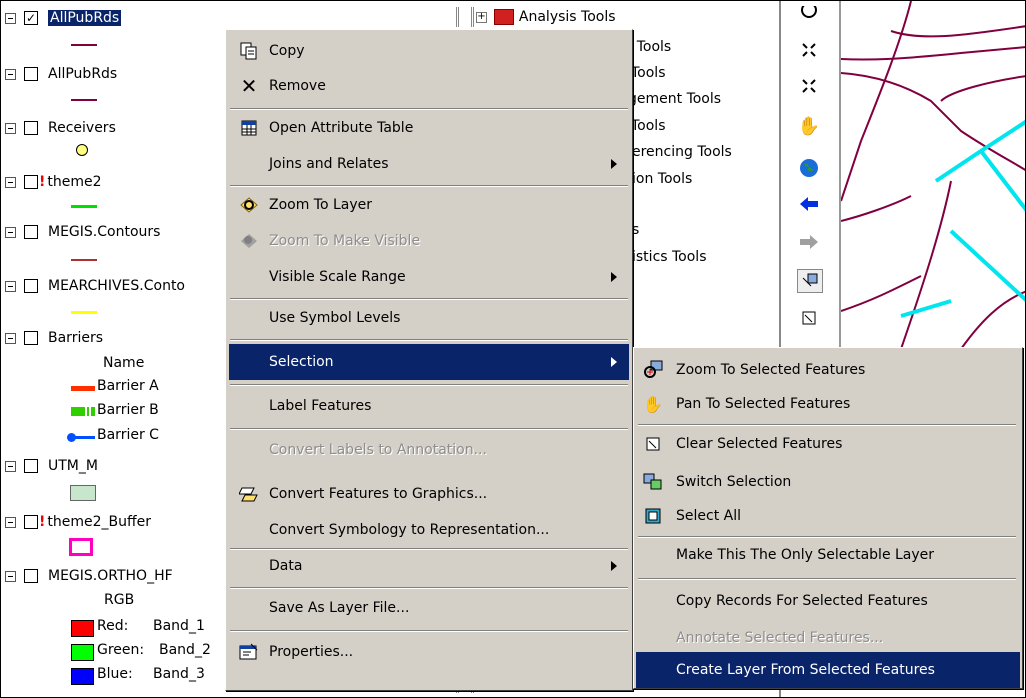 This screenshot has height=698, width=1026. Describe the element at coordinates (31, 18) in the screenshot. I see `layer-visibility-checkbox: ✓` at that location.